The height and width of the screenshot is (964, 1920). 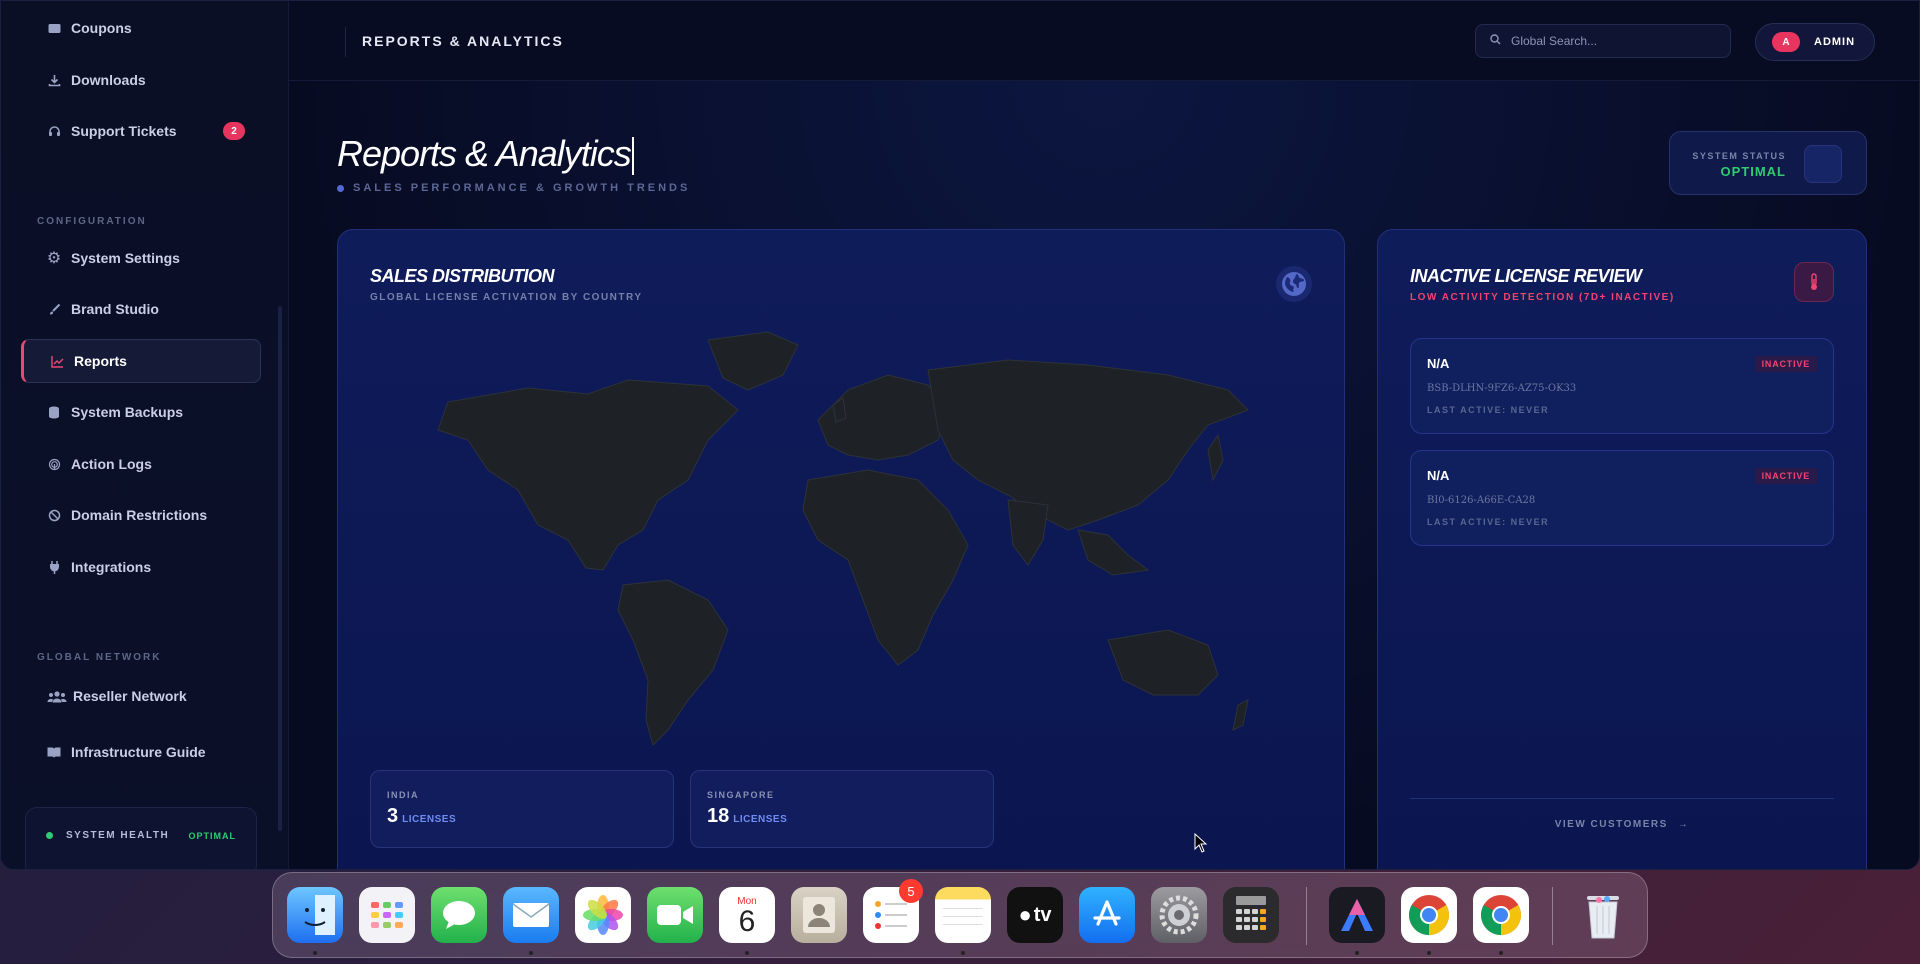 I want to click on sidebar-item-system-settings: ⚙ System Settings, so click(x=141, y=258).